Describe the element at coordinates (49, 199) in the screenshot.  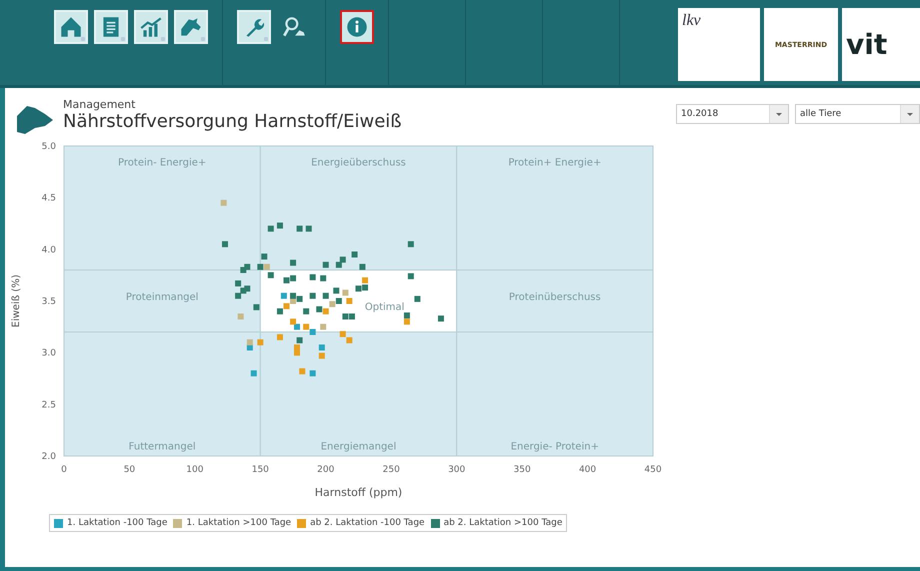
I see `y-tick-label: 4.5` at that location.